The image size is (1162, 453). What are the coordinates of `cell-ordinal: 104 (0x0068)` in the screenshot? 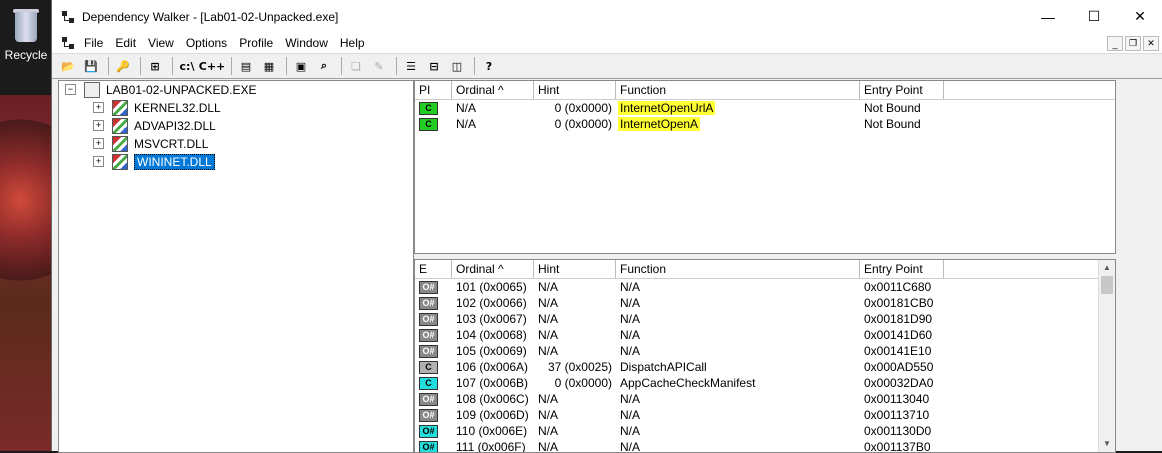 It's located at (493, 335).